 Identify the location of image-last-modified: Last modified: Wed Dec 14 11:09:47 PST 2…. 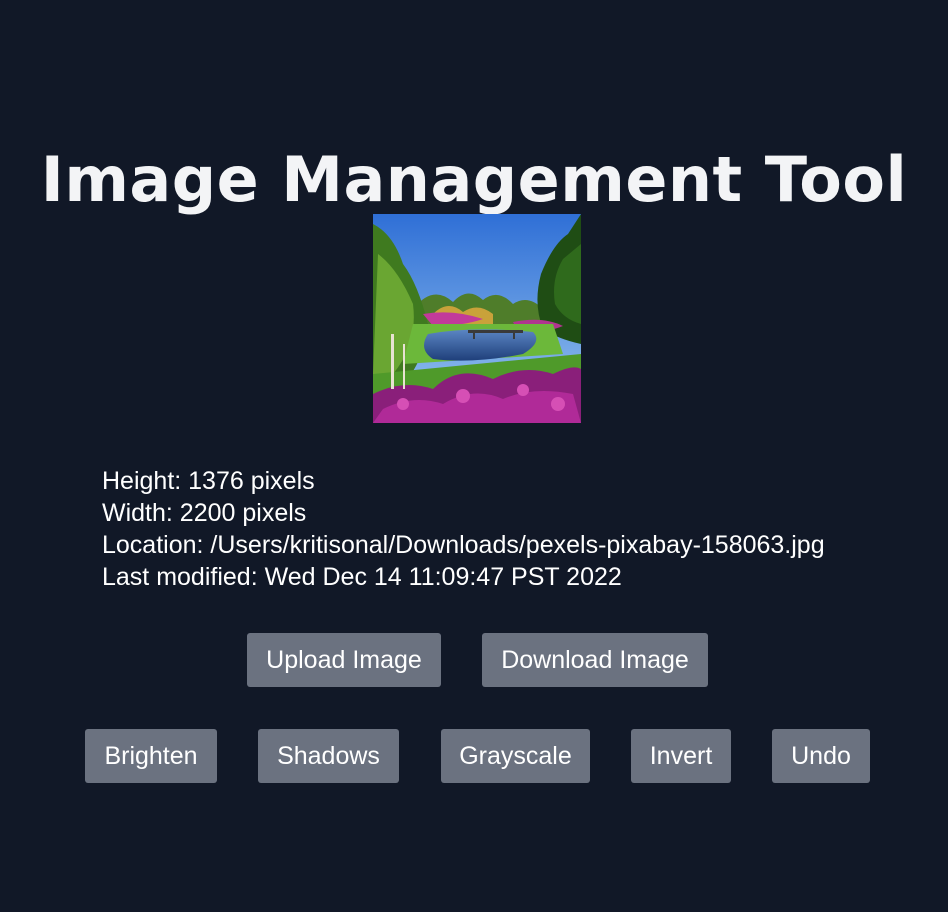
(362, 577).